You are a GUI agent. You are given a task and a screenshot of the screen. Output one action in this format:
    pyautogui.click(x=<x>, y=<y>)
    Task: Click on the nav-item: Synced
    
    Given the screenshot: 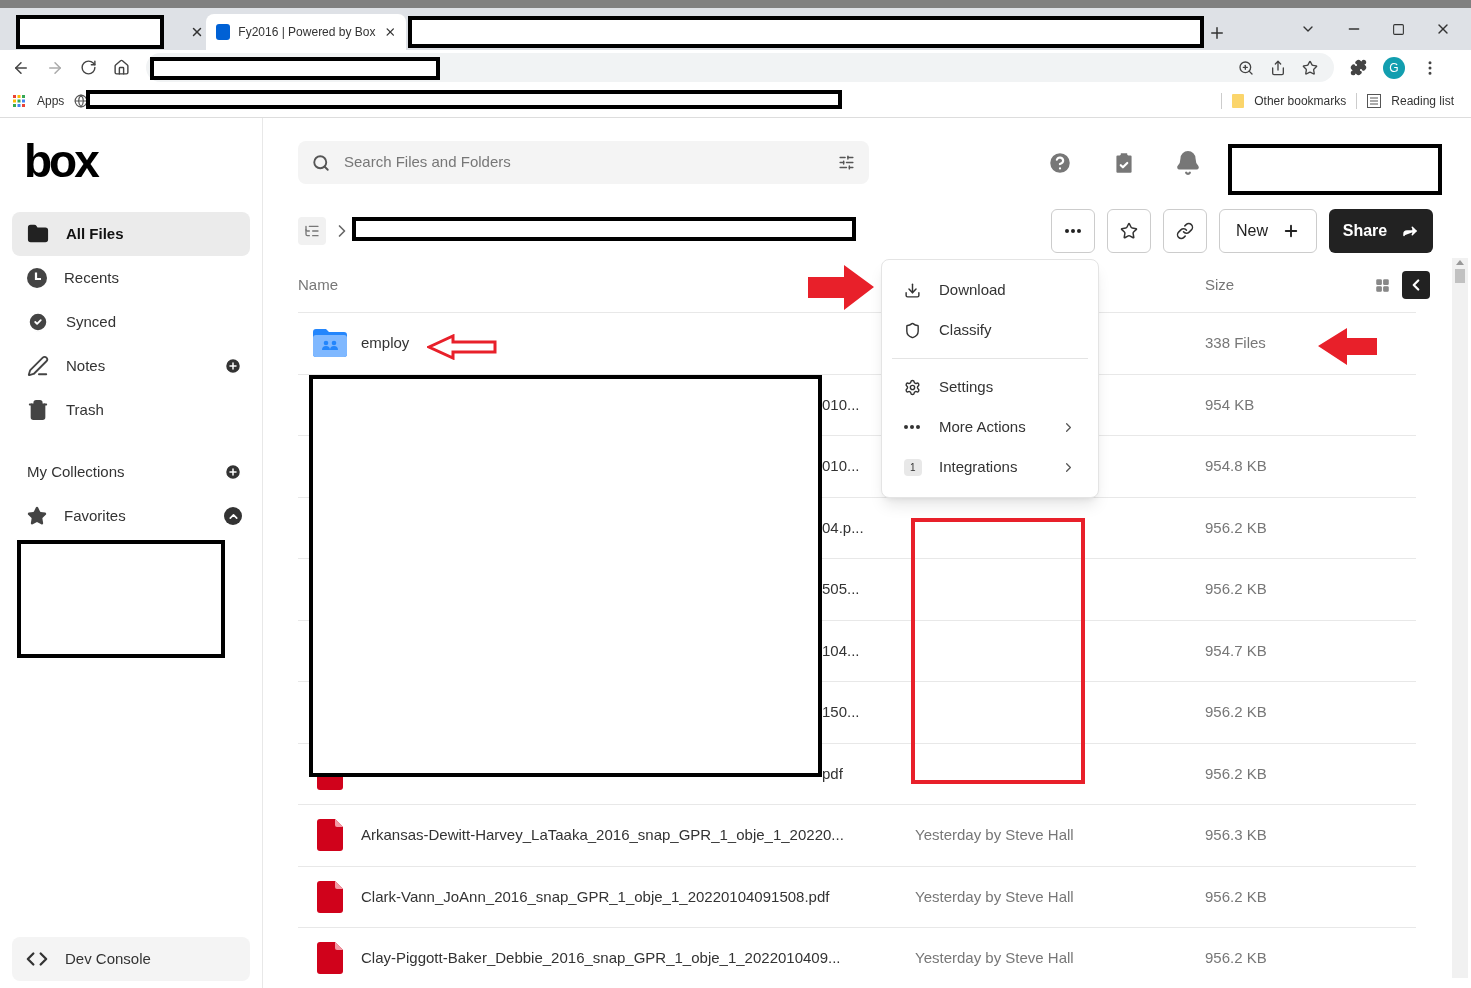 What is the action you would take?
    pyautogui.click(x=131, y=322)
    